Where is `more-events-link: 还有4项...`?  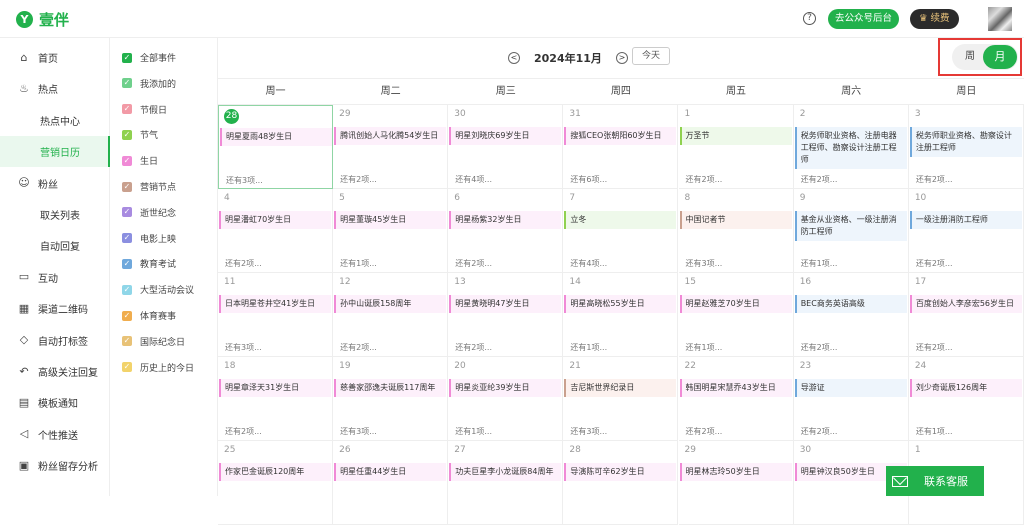
more-events-link: 还有4项... is located at coordinates (588, 263).